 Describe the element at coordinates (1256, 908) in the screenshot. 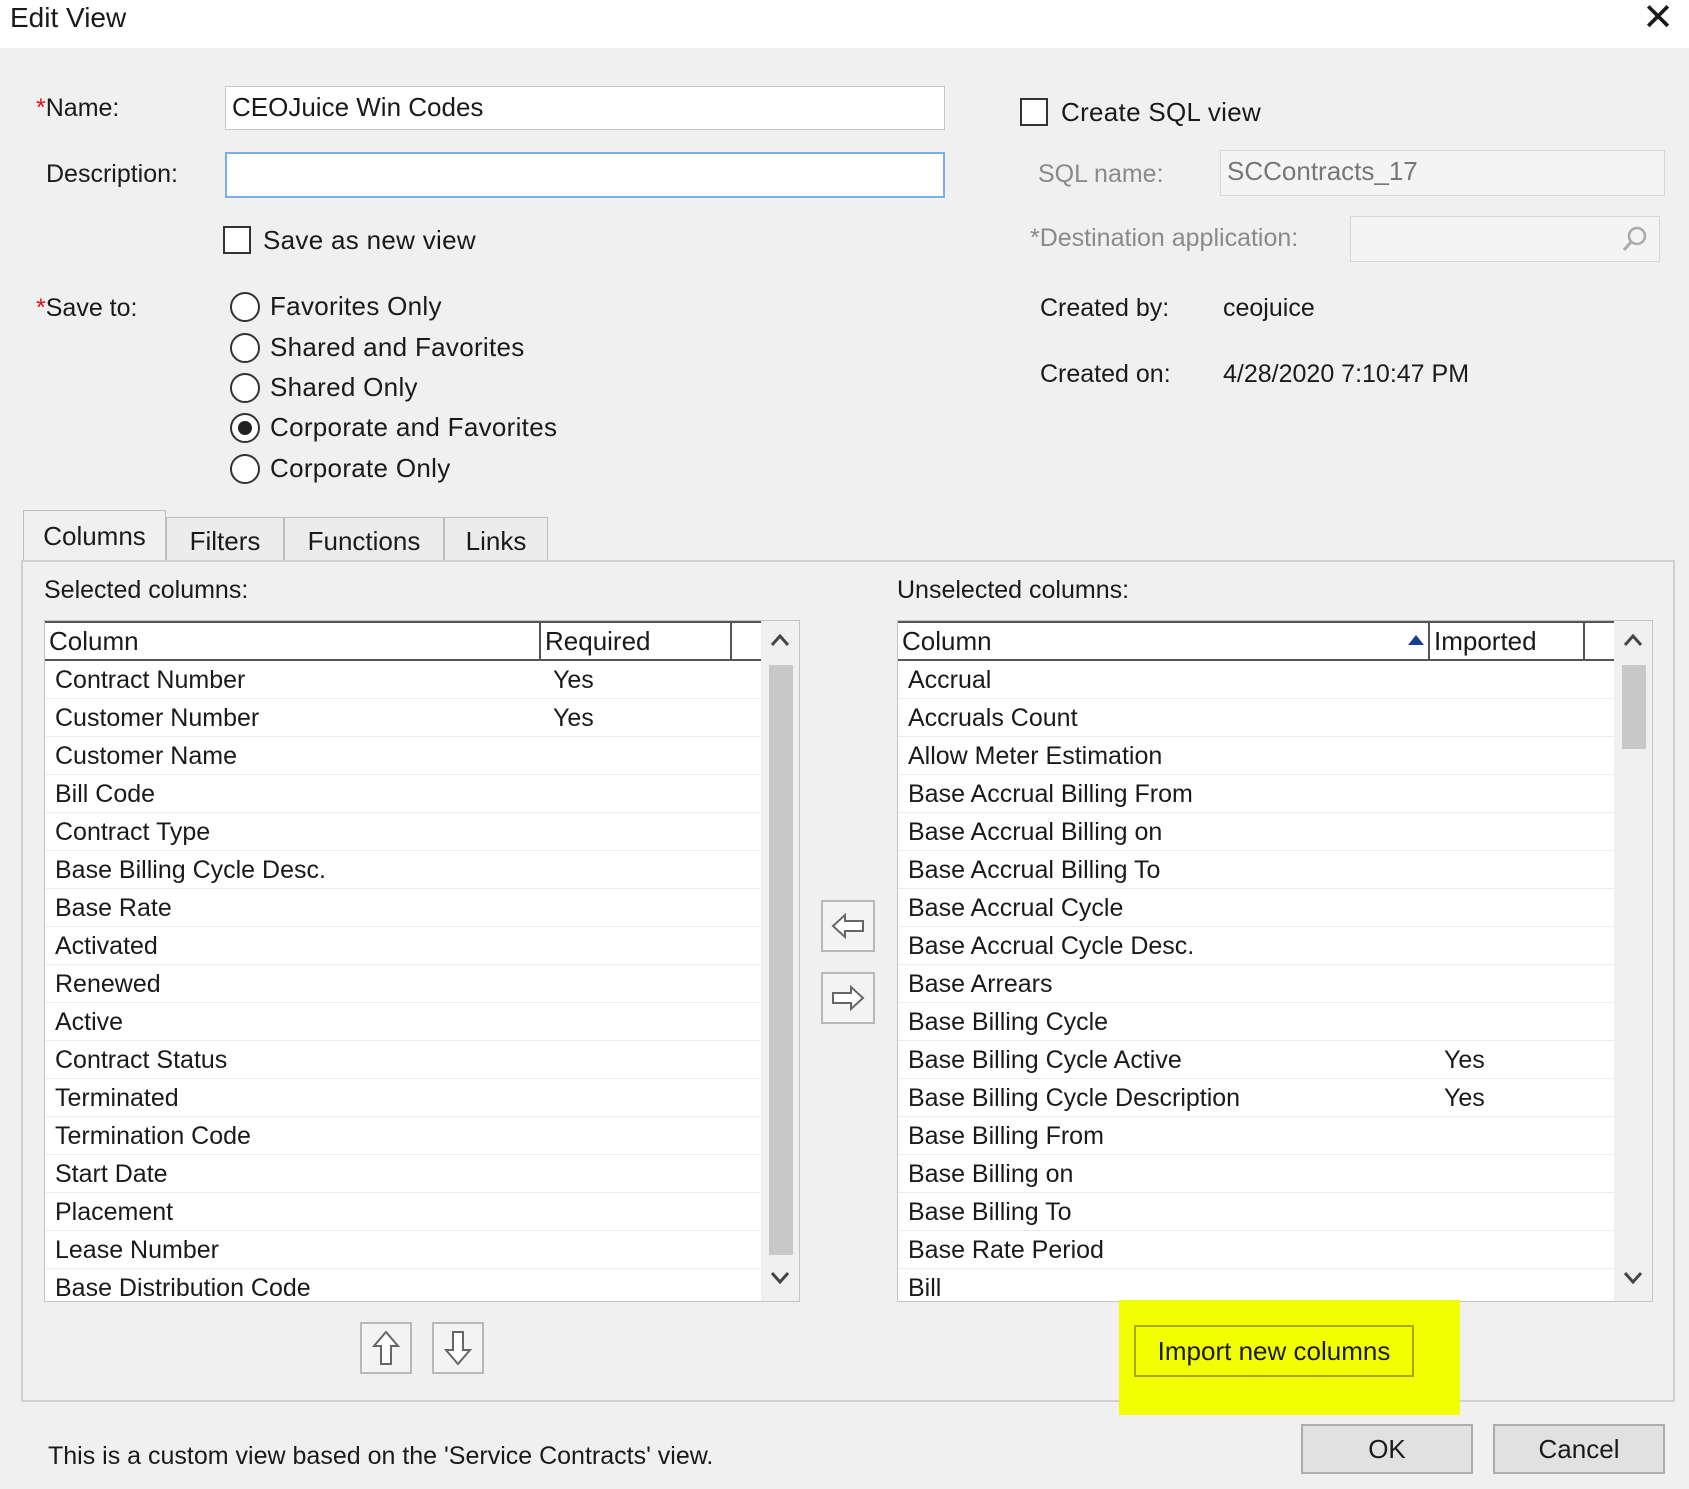

I see `table-row: Base Accrual Cycle` at that location.